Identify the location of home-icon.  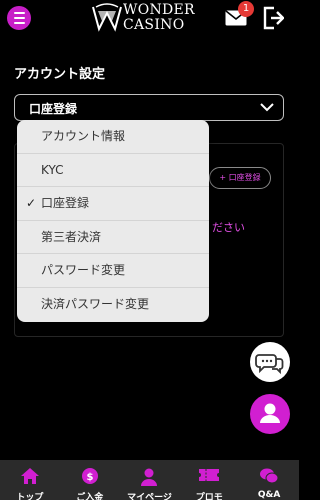
(29, 476).